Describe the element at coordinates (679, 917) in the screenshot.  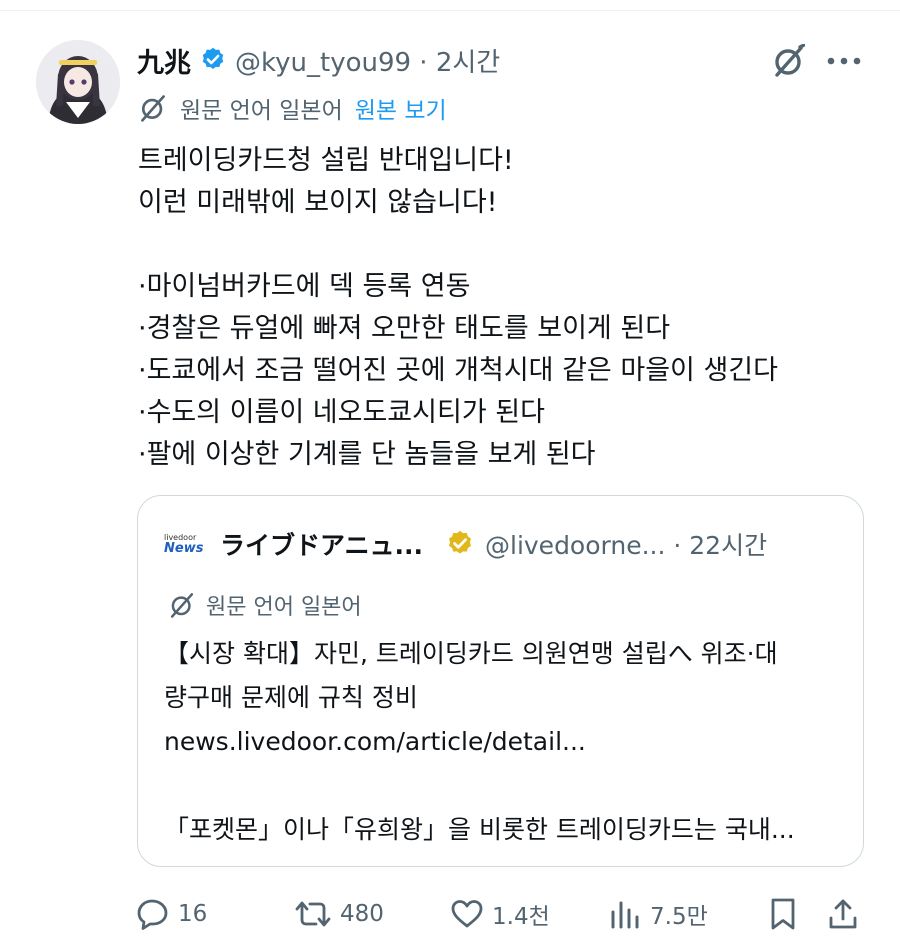
I see `view-count: 7.5만` at that location.